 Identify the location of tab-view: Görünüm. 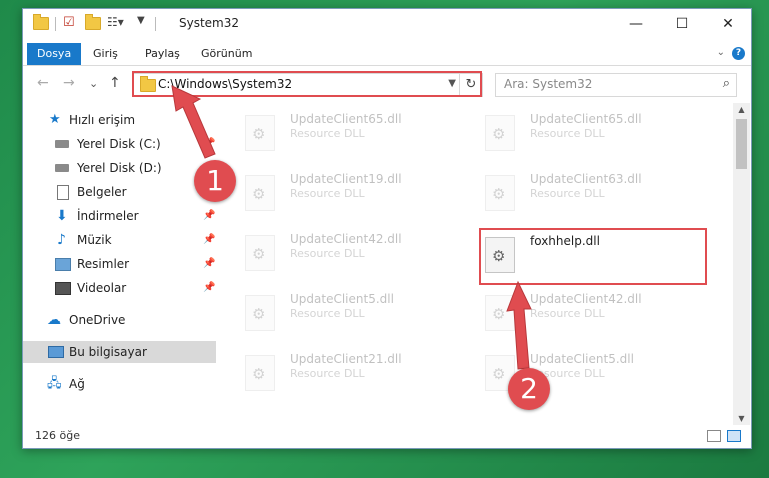
(226, 54).